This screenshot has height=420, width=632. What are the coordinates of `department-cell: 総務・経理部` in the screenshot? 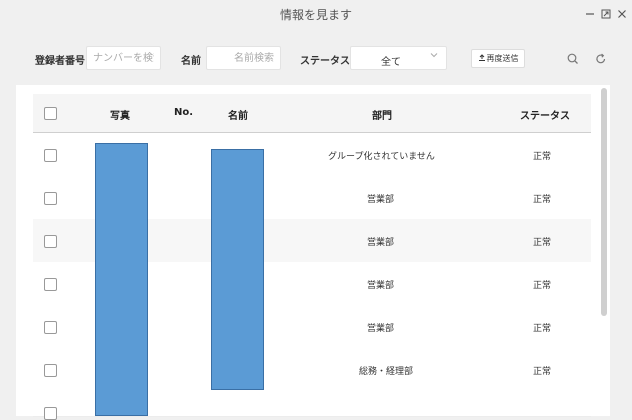 It's located at (386, 372).